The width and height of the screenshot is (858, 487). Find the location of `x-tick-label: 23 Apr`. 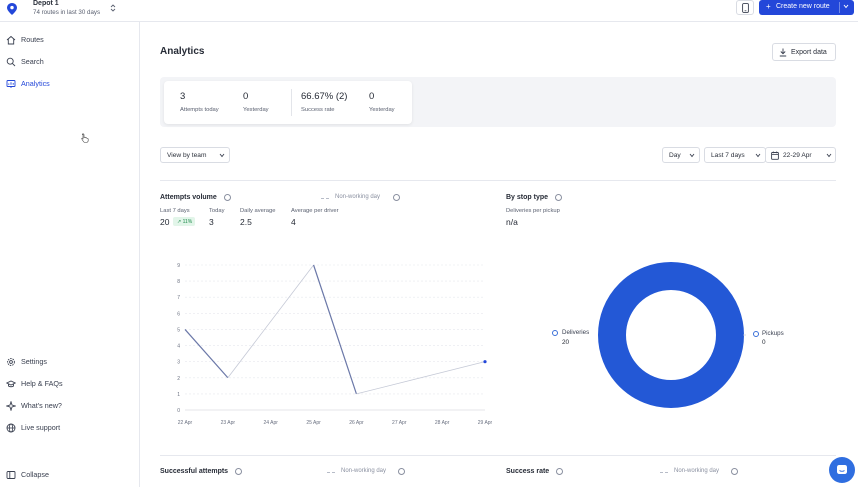

x-tick-label: 23 Apr is located at coordinates (228, 423).